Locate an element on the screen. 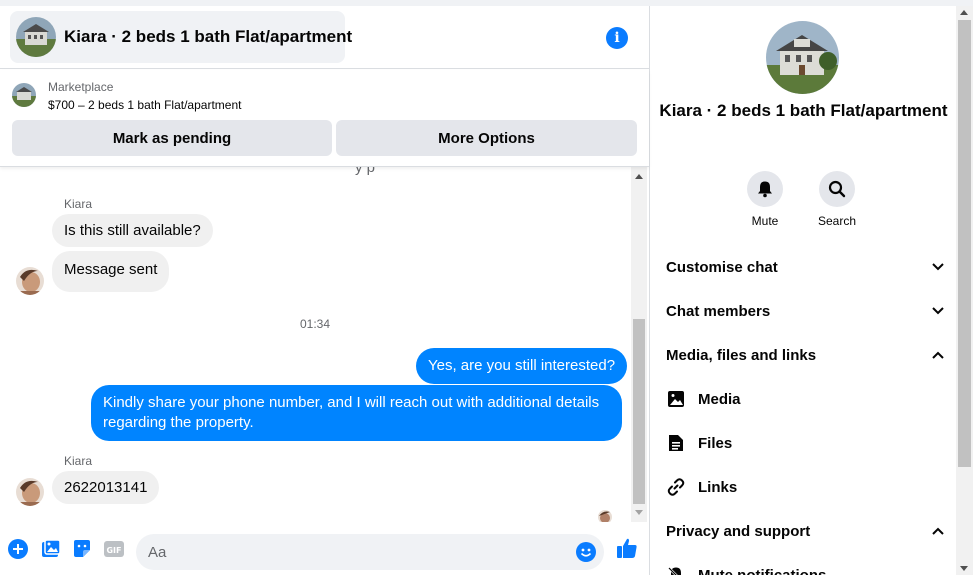 This screenshot has width=973, height=575. bell-off-icon is located at coordinates (676, 570).